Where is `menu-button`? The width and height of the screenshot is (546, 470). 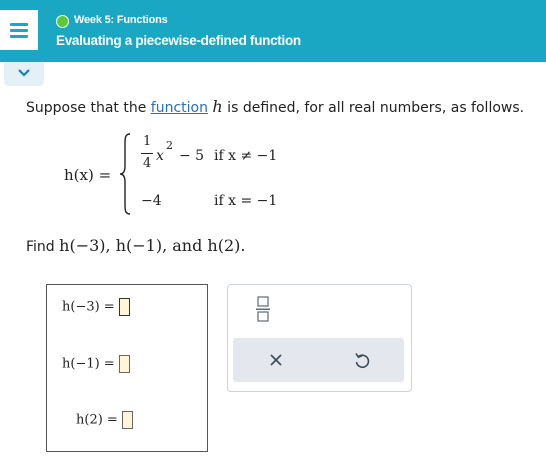 menu-button is located at coordinates (19, 30).